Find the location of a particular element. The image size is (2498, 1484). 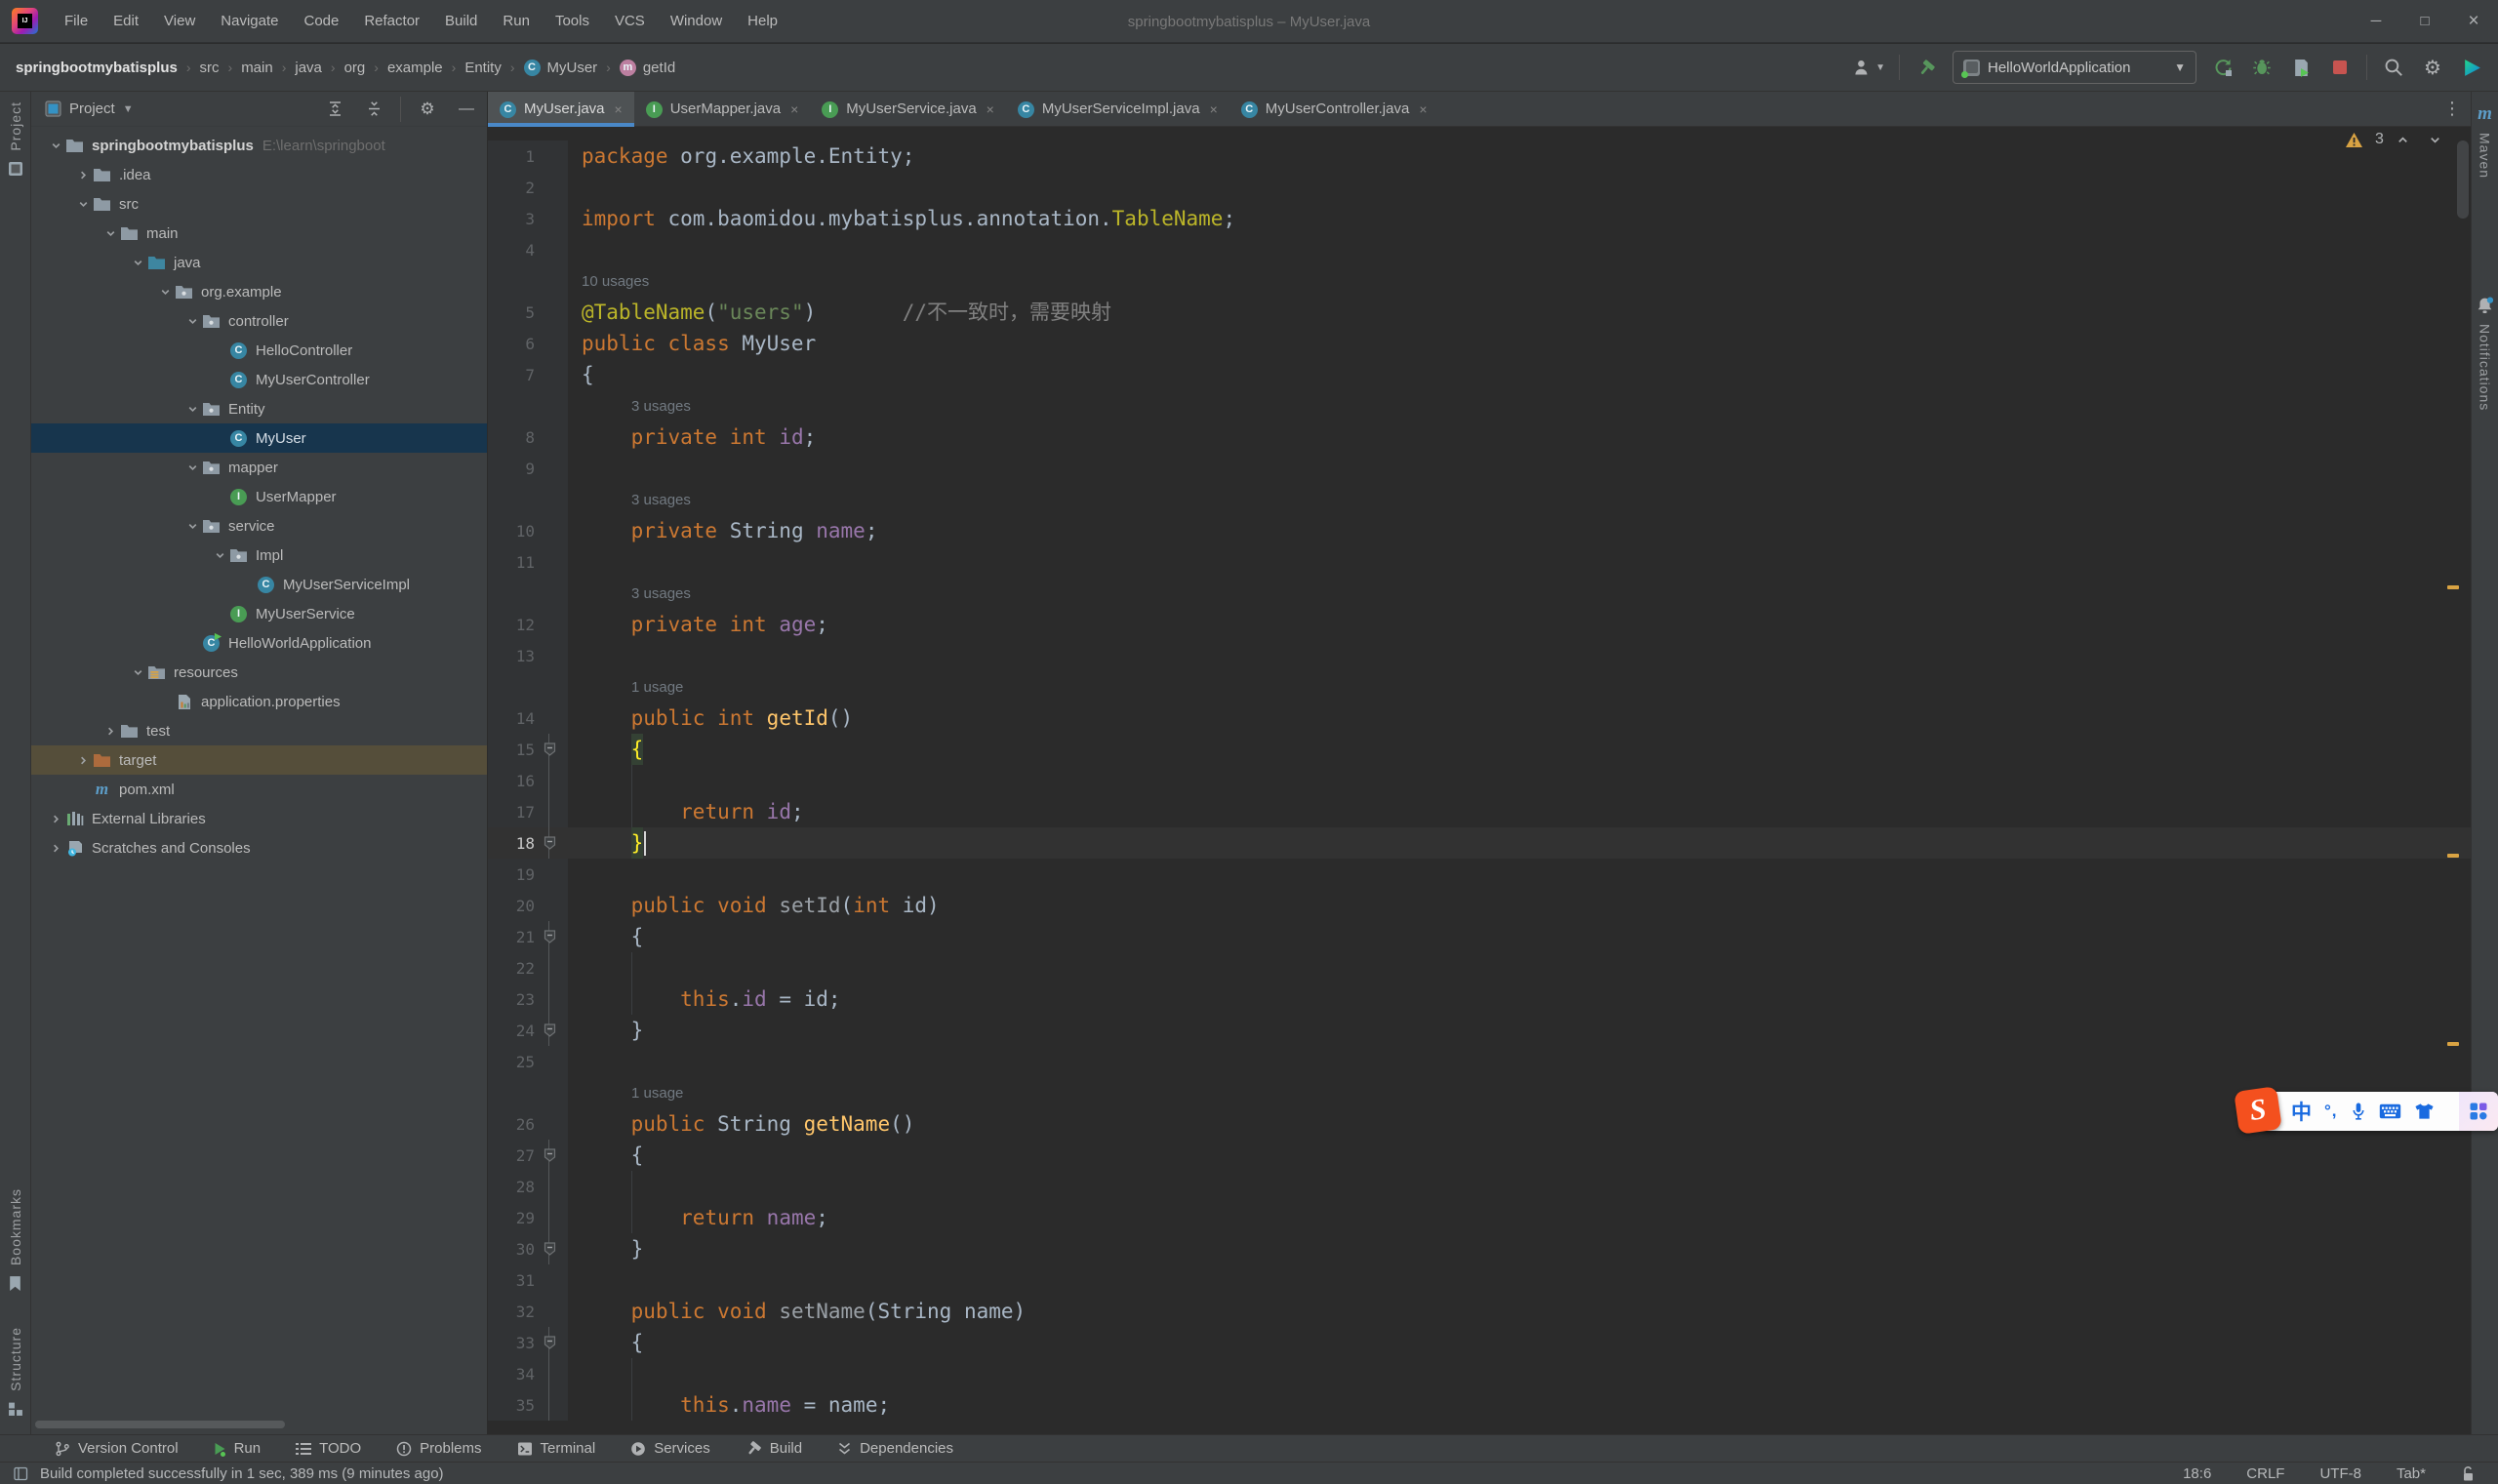

inlay-hint-row: 1 usage is located at coordinates (1479, 1092).